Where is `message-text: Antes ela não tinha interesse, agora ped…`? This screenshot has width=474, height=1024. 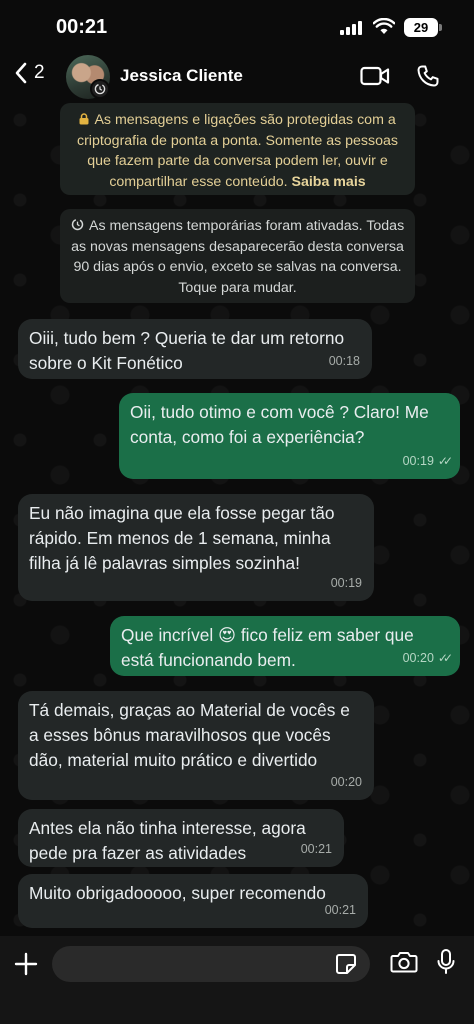 message-text: Antes ela não tinha interesse, agora ped… is located at coordinates (167, 840).